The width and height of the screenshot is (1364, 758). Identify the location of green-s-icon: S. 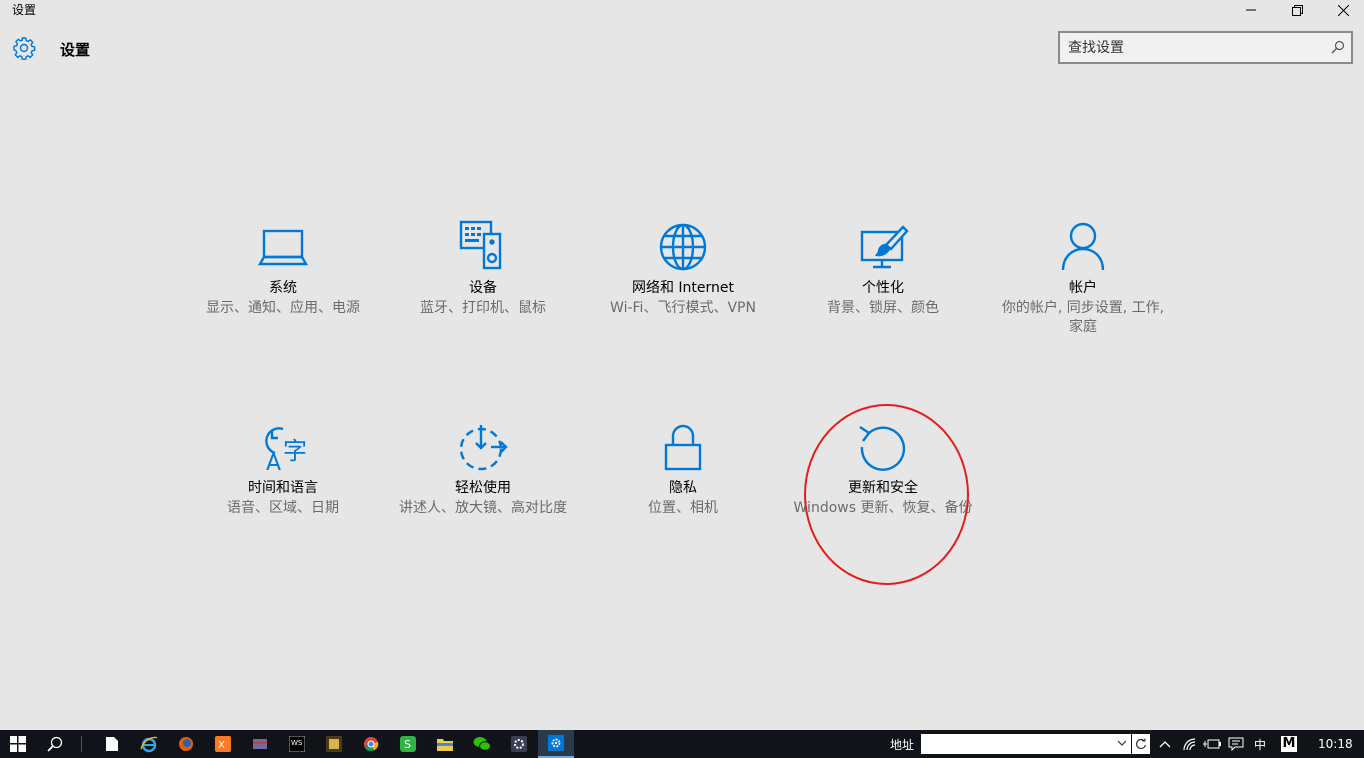
(408, 744).